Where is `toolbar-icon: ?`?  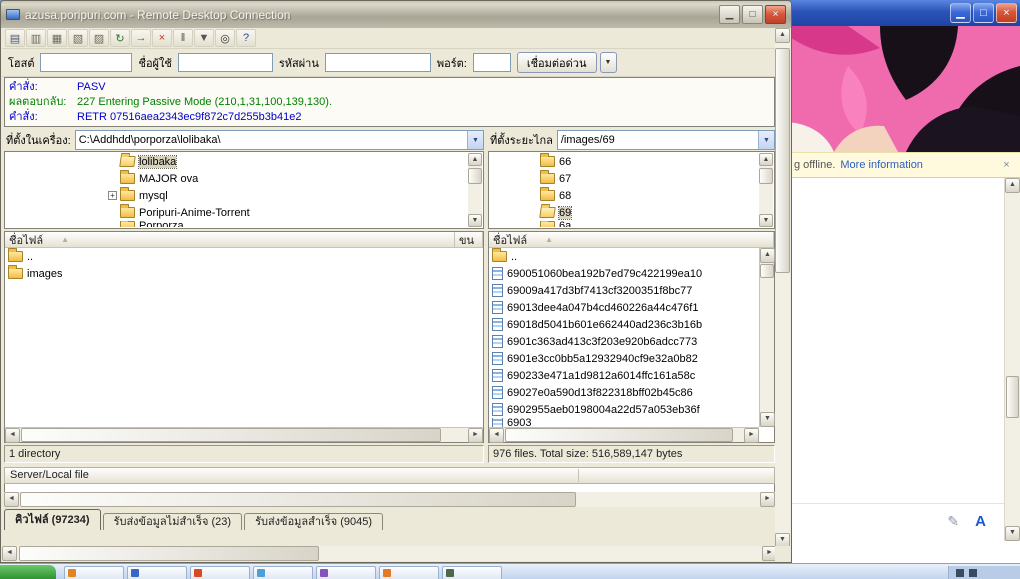 toolbar-icon: ? is located at coordinates (246, 38).